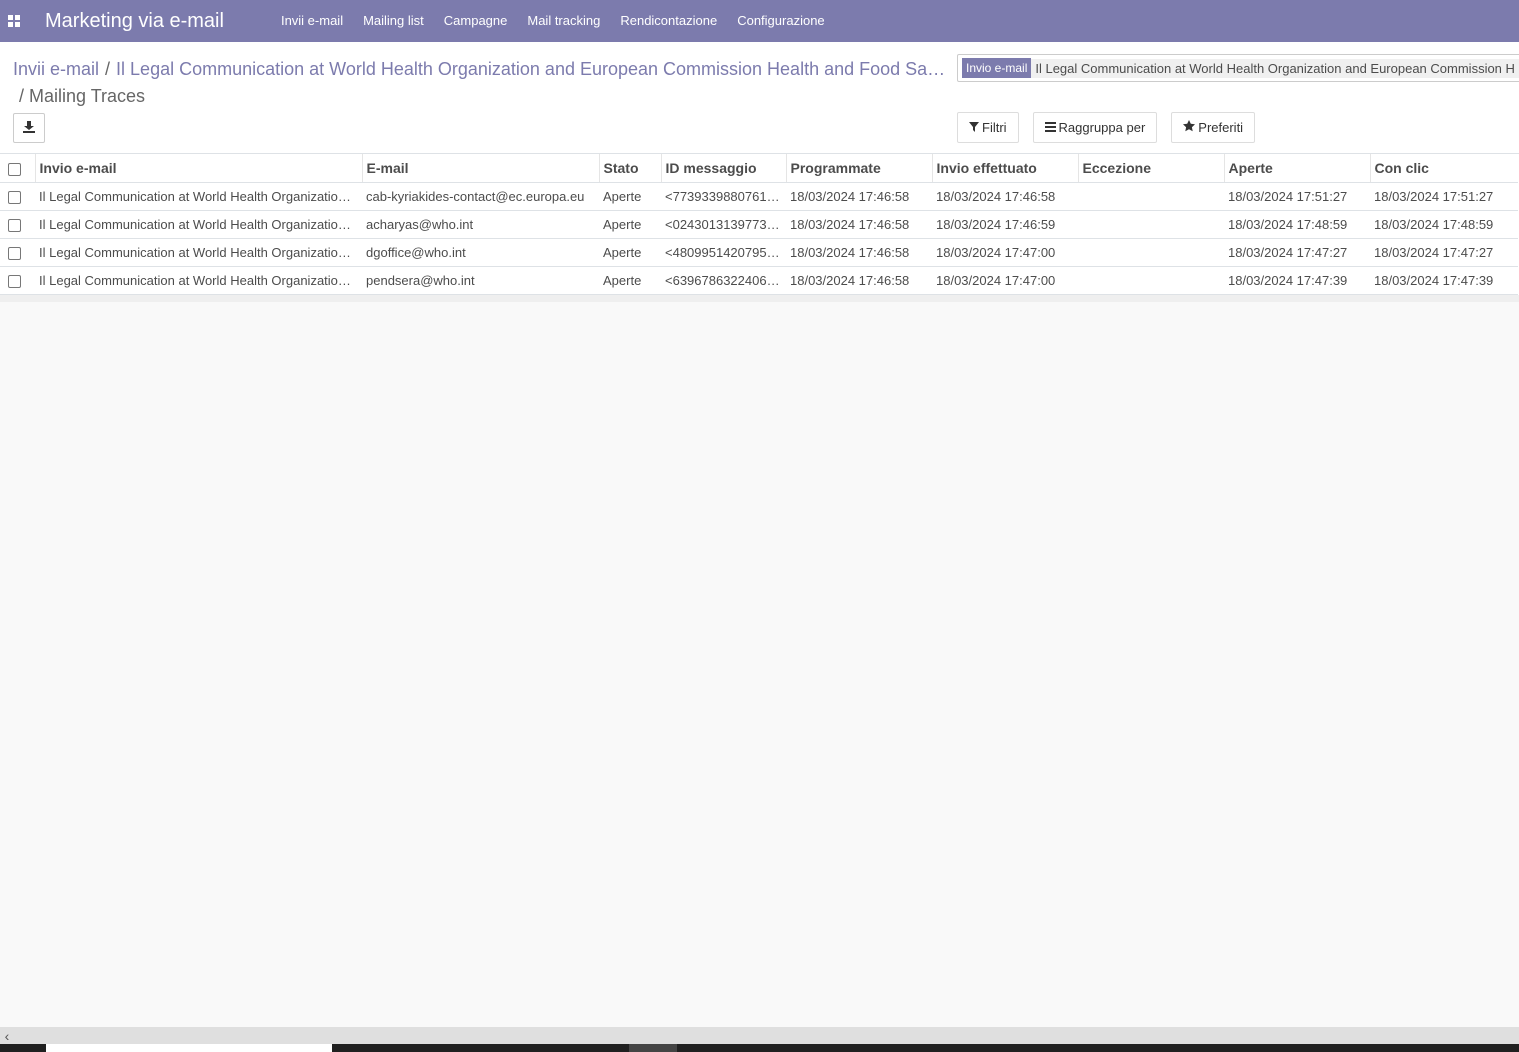  I want to click on menu-item-campagne: Campagne, so click(476, 21).